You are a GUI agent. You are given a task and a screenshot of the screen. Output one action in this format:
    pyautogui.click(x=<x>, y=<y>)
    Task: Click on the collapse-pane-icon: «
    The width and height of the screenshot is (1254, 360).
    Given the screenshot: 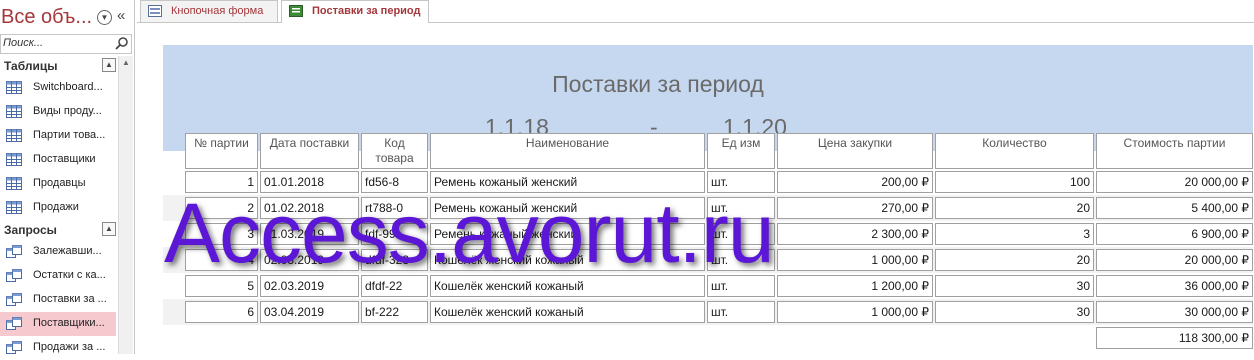 What is the action you would take?
    pyautogui.click(x=121, y=15)
    